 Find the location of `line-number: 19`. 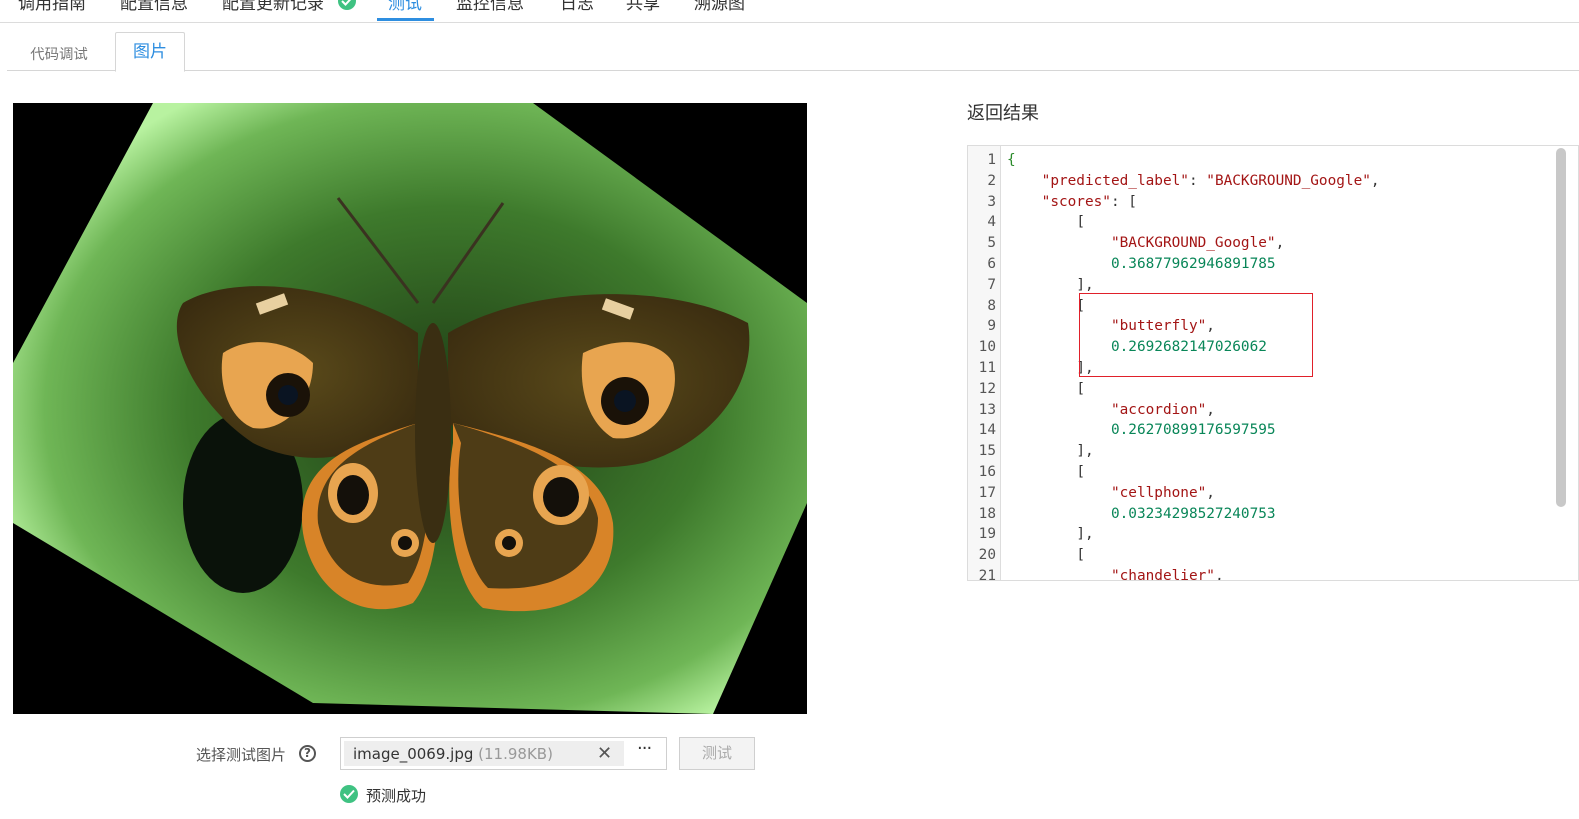

line-number: 19 is located at coordinates (987, 534).